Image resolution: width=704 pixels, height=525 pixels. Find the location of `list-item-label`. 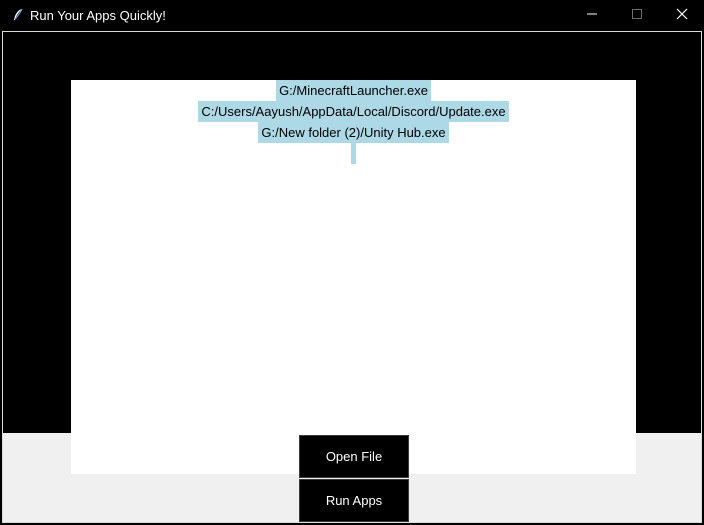

list-item-label is located at coordinates (353, 153).